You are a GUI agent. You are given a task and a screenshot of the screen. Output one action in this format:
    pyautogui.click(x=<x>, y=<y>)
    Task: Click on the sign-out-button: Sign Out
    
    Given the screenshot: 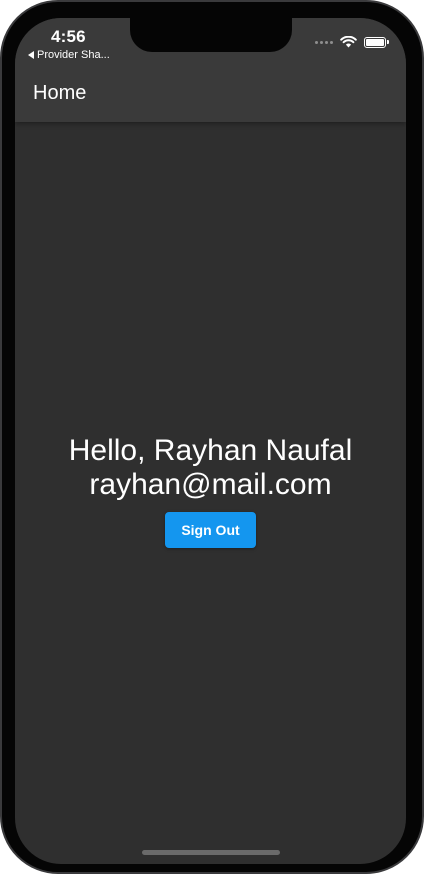 What is the action you would take?
    pyautogui.click(x=210, y=530)
    